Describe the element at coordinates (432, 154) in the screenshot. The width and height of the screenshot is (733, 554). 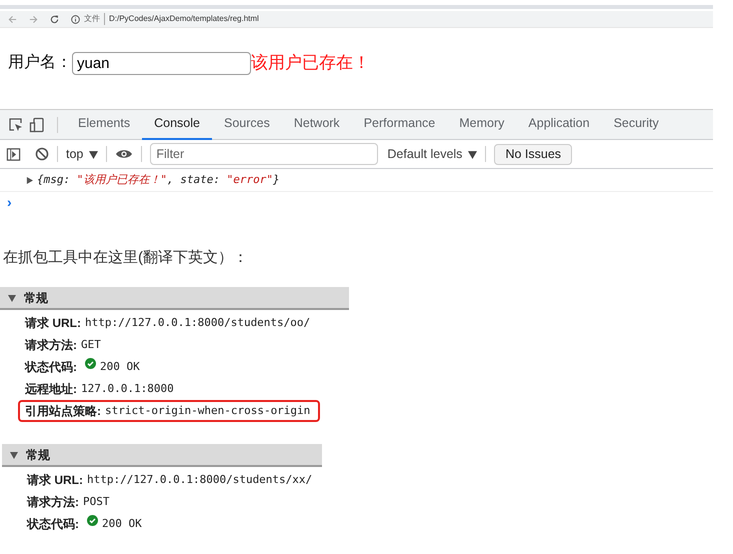
I see `levels-dropdown: Default levels` at that location.